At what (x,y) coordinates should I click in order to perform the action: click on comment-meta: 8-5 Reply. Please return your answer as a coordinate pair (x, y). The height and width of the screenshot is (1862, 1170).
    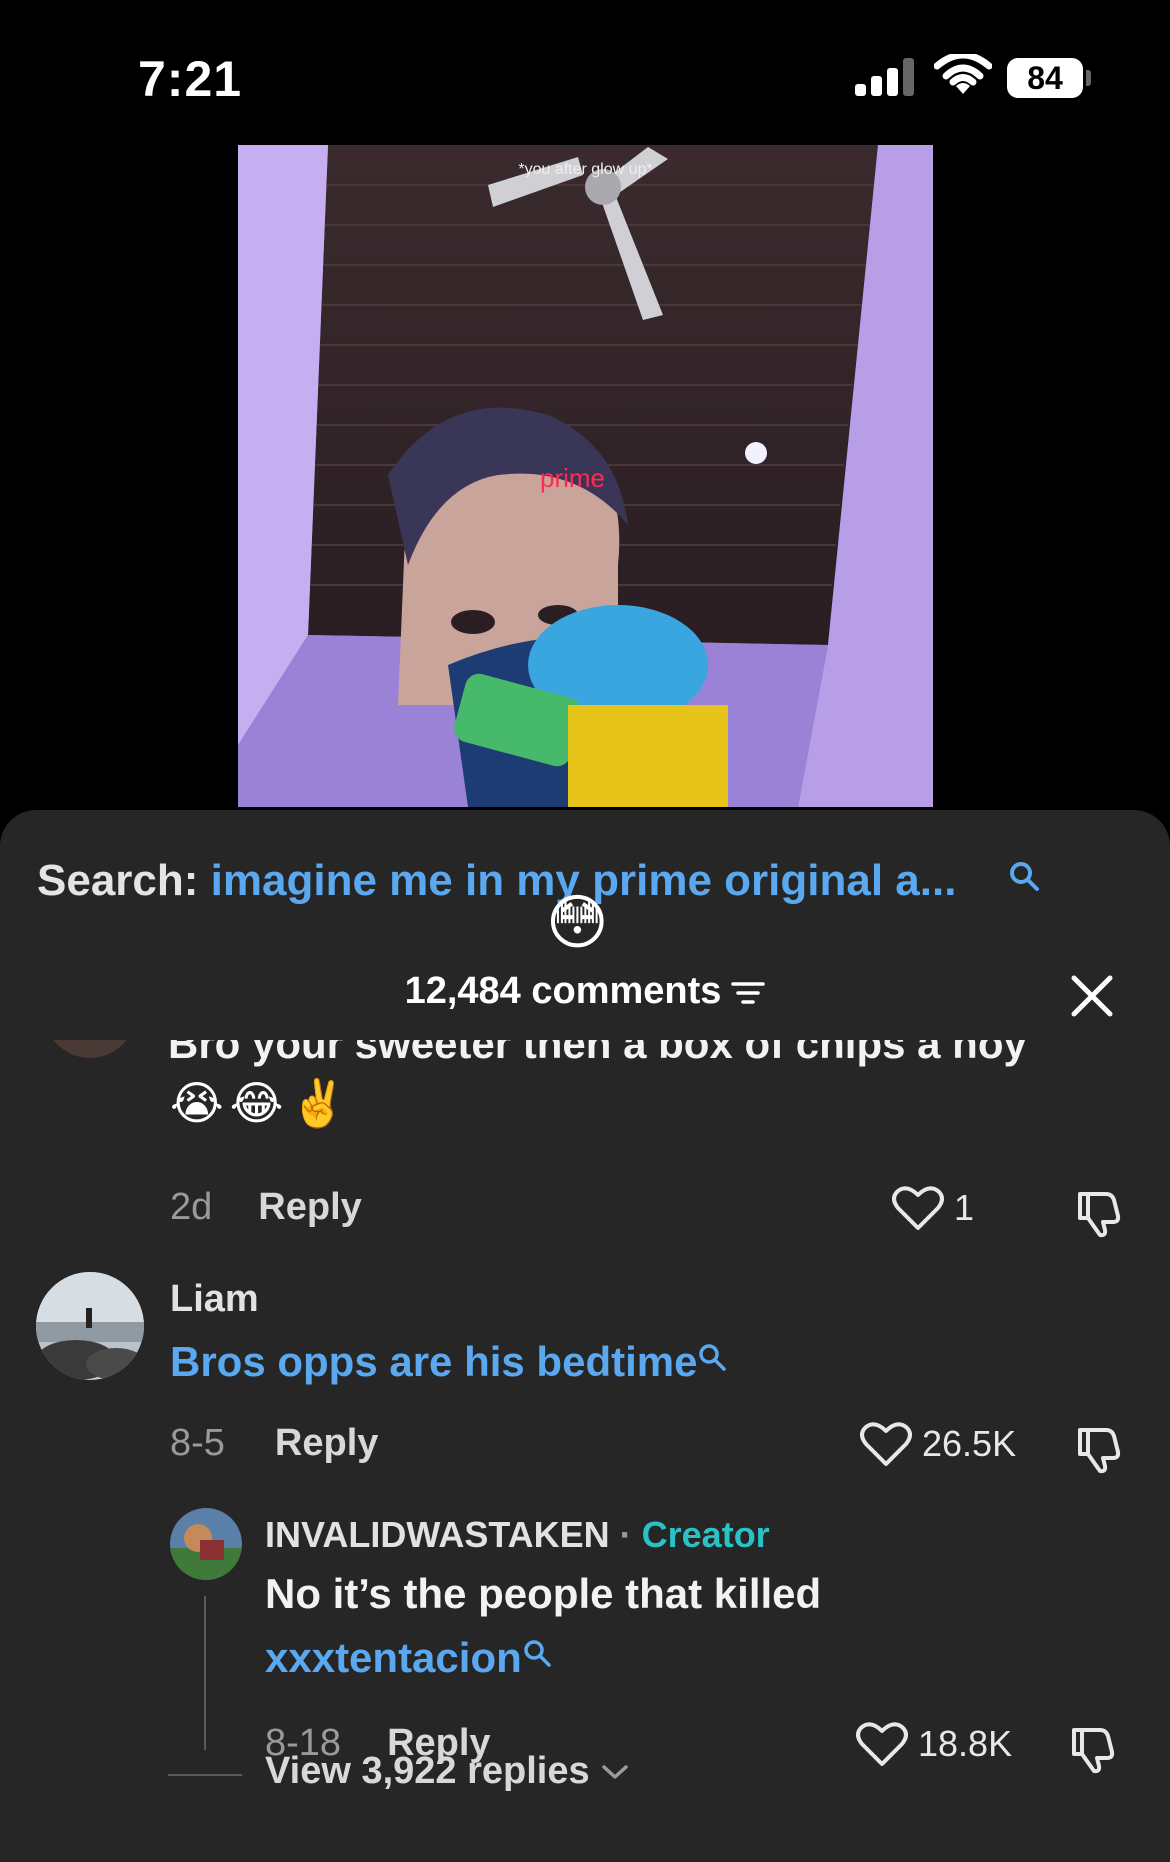
    Looking at the image, I should click on (274, 1443).